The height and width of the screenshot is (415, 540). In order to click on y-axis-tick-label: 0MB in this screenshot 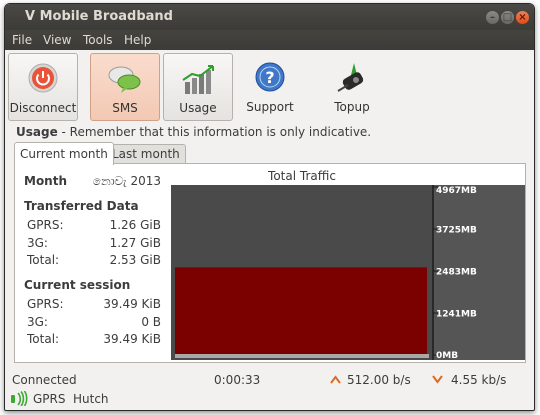, I will do `click(447, 355)`.